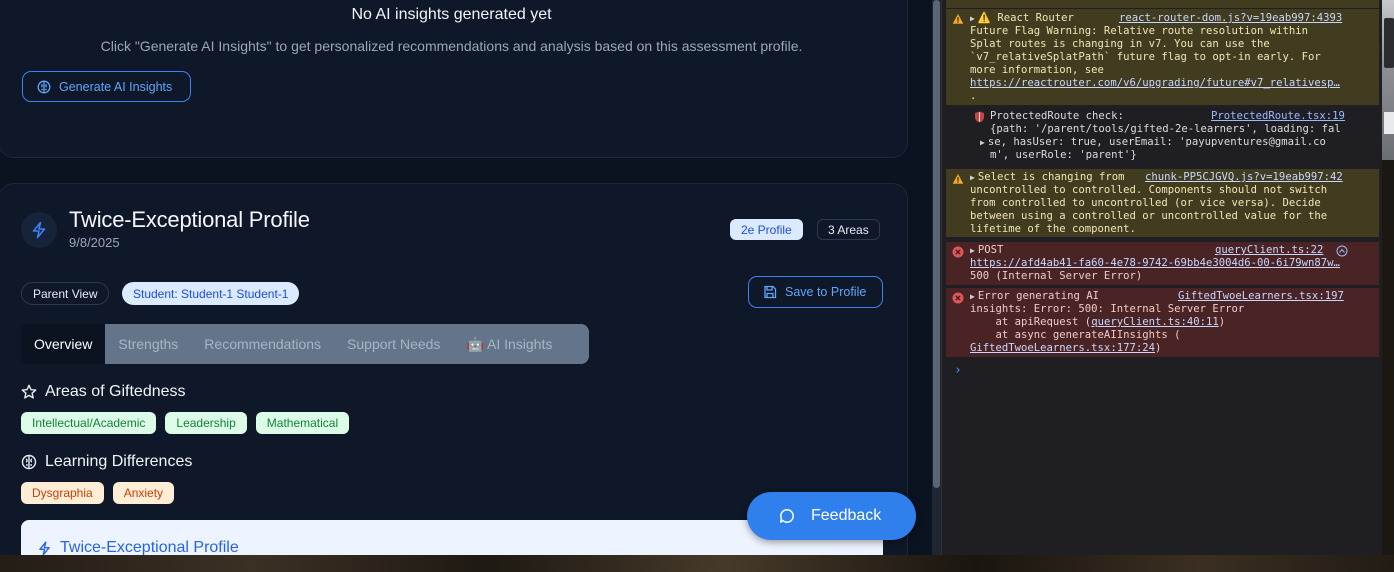 This screenshot has width=1394, height=572. What do you see at coordinates (65, 293) in the screenshot?
I see `view-mode-badge: Parent View` at bounding box center [65, 293].